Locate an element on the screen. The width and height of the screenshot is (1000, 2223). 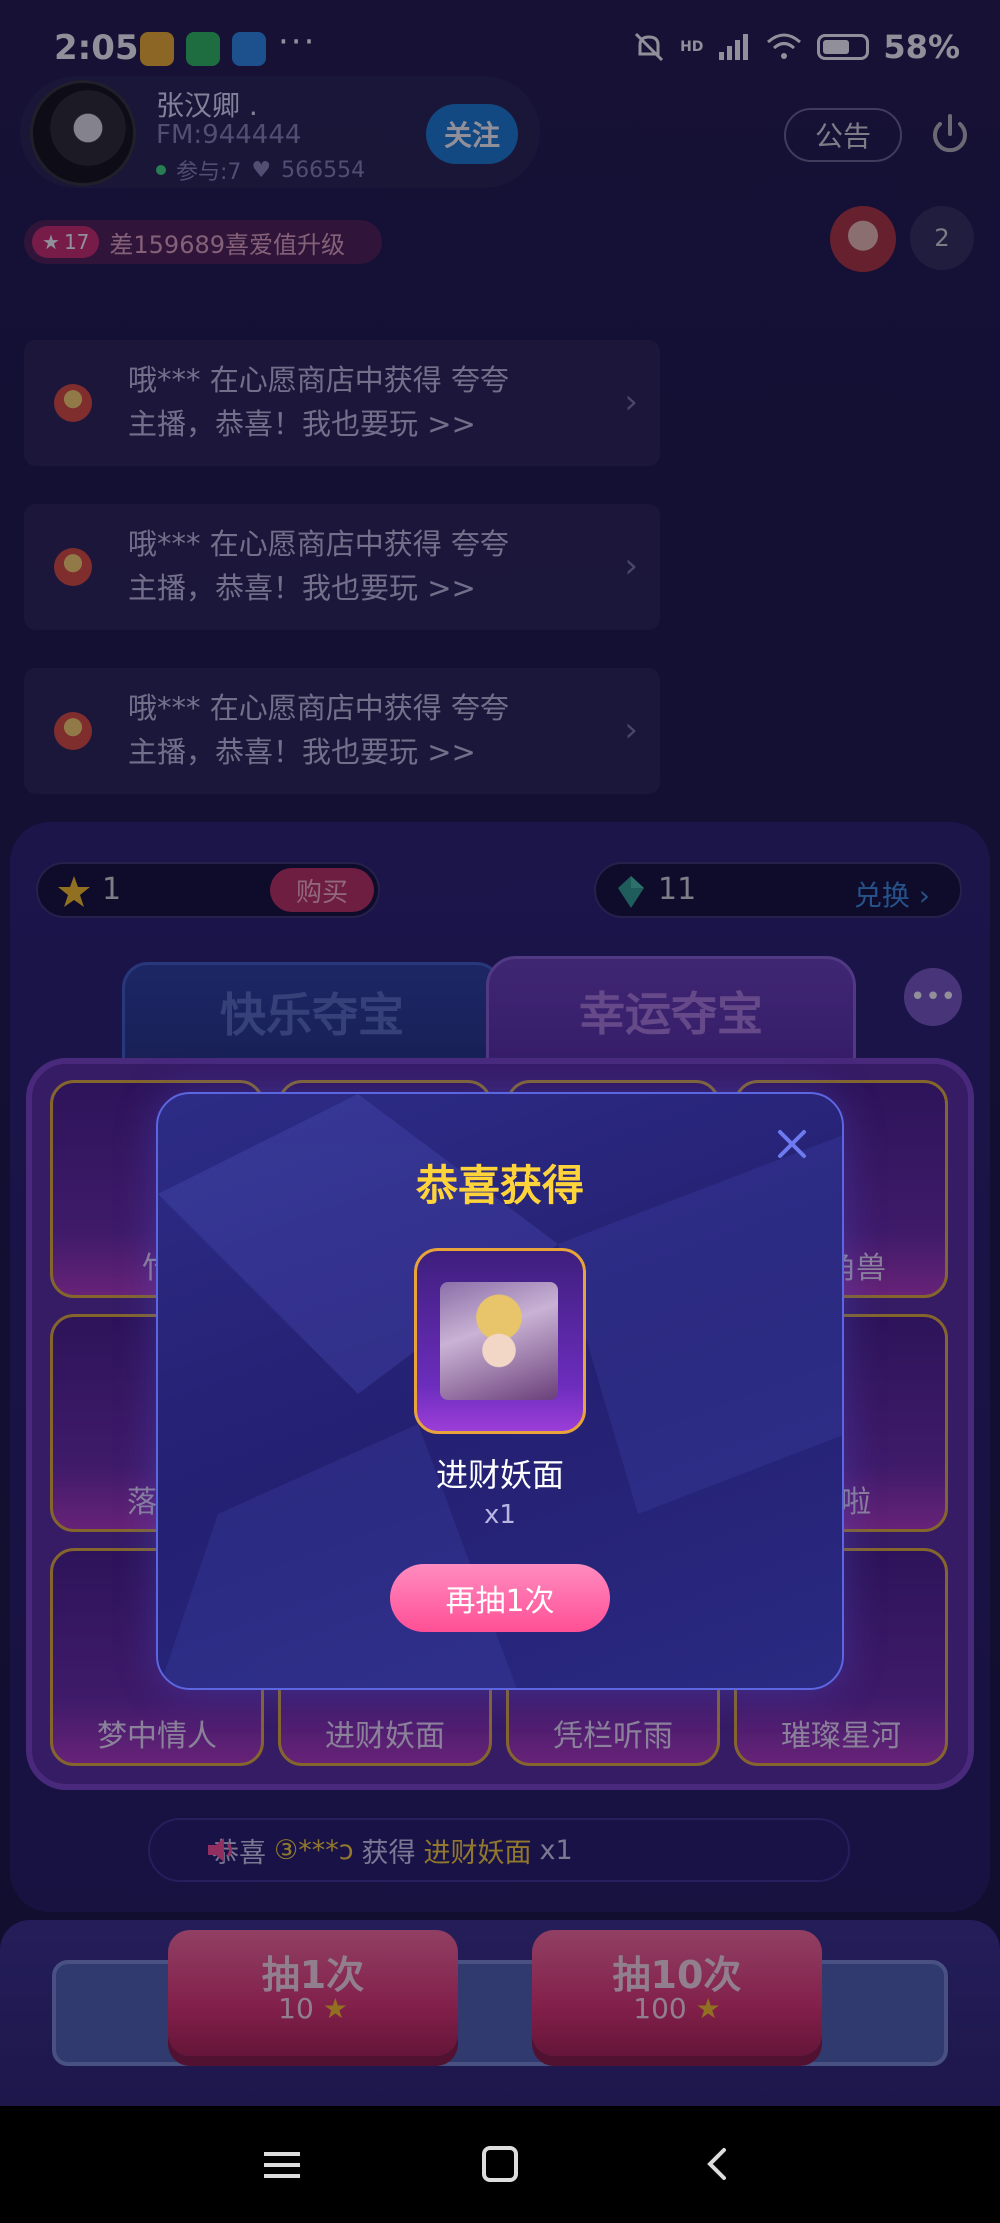
reward-quantity: x1 is located at coordinates (500, 1515).